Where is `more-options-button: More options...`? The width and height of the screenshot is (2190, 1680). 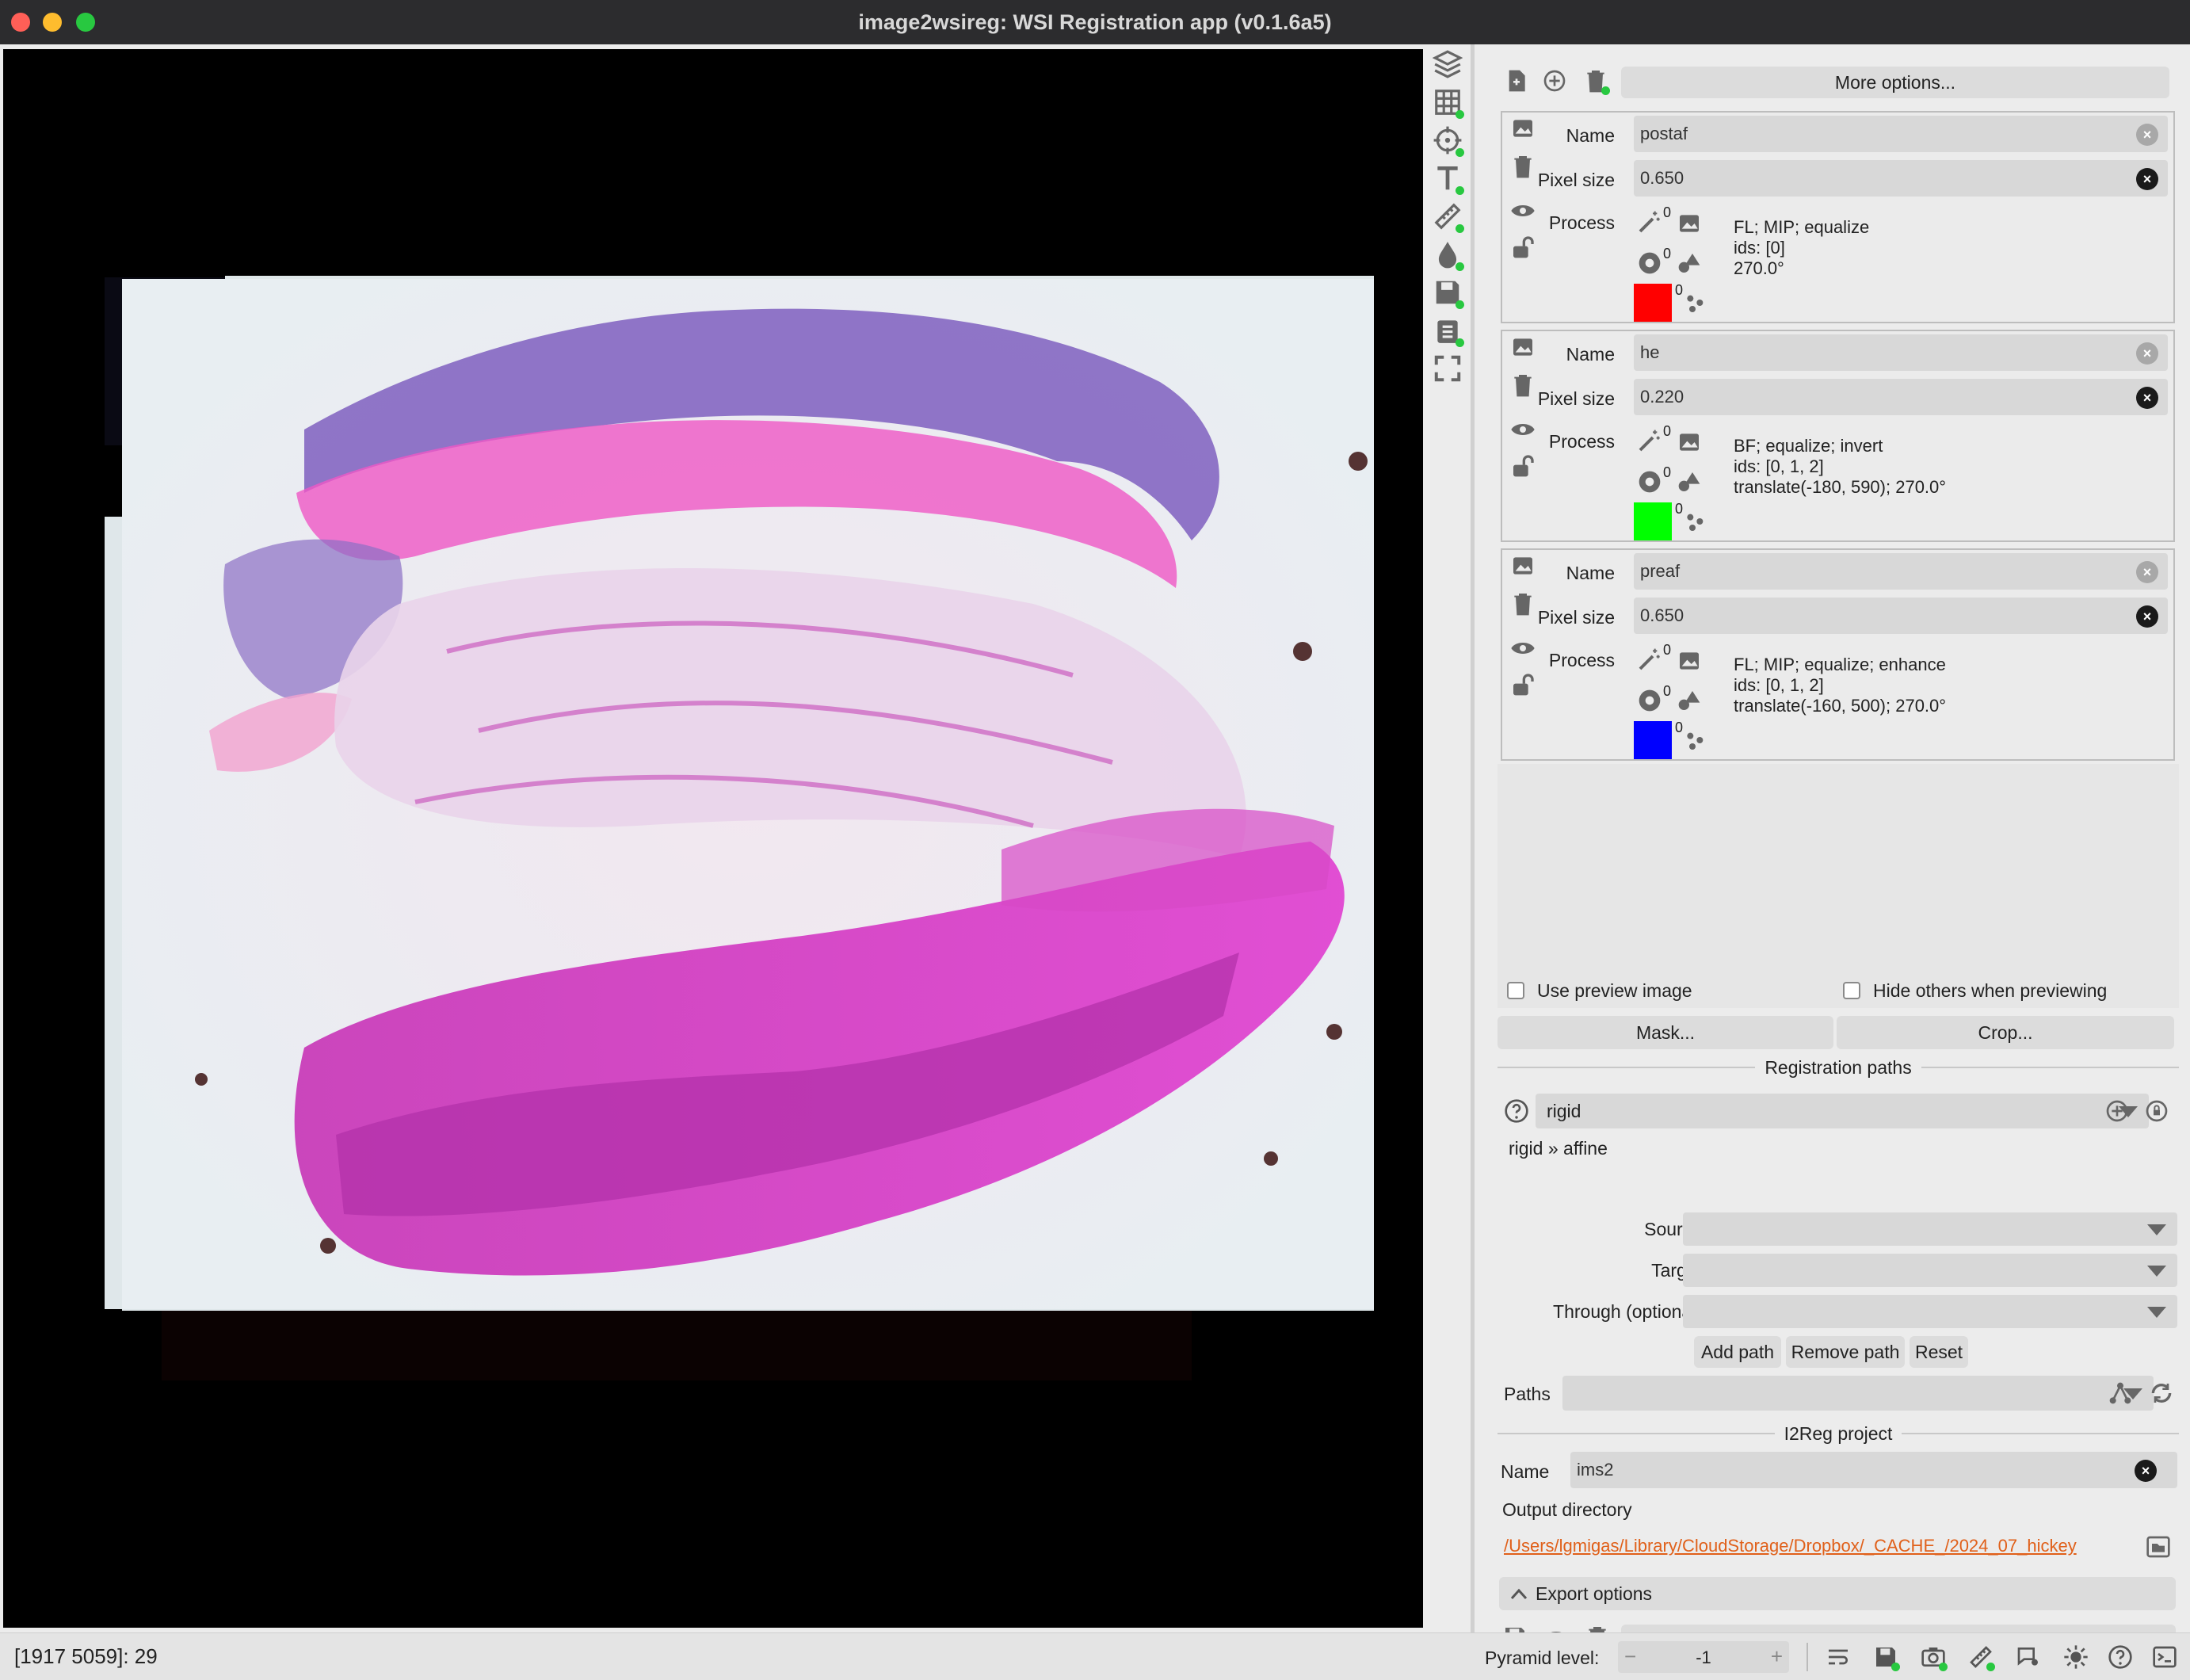 more-options-button: More options... is located at coordinates (1895, 82).